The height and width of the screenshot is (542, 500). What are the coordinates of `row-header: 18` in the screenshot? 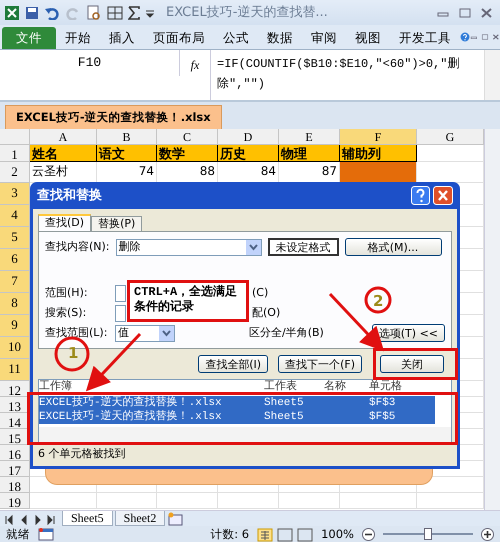 It's located at (15, 485).